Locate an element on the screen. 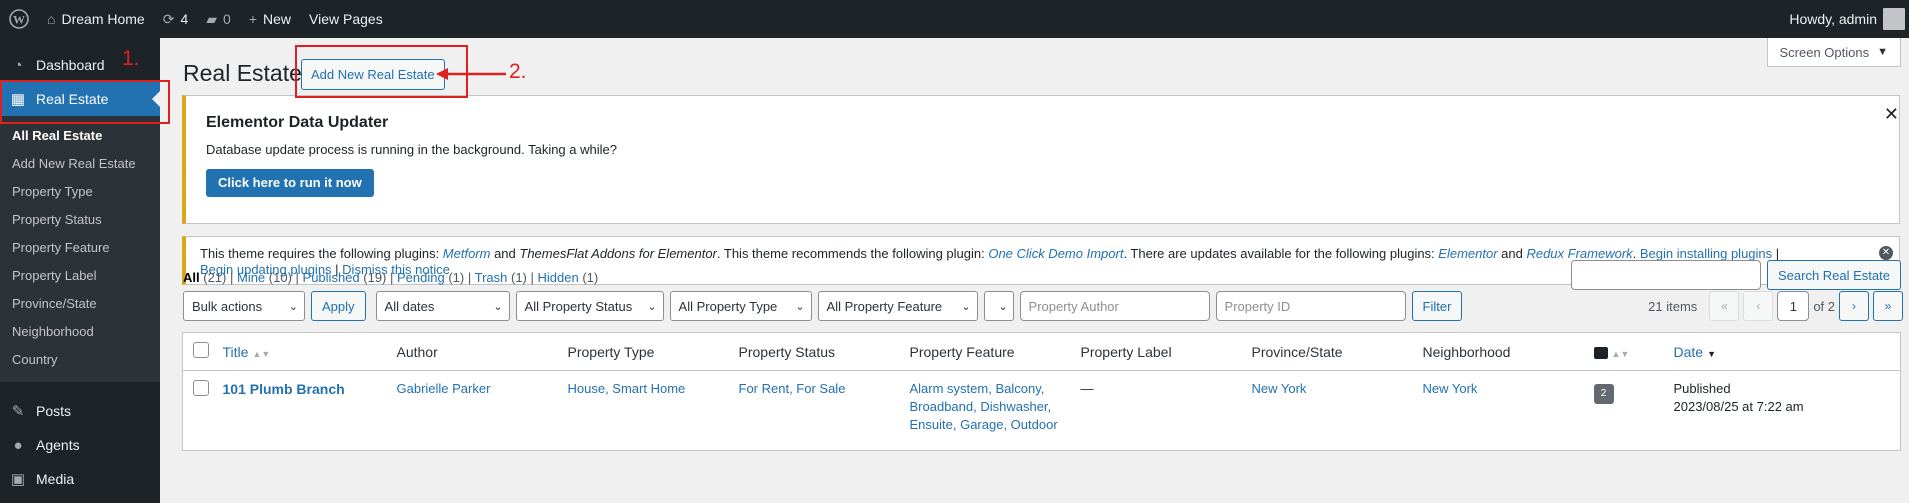  column-header-status: Property Status is located at coordinates (814, 351).